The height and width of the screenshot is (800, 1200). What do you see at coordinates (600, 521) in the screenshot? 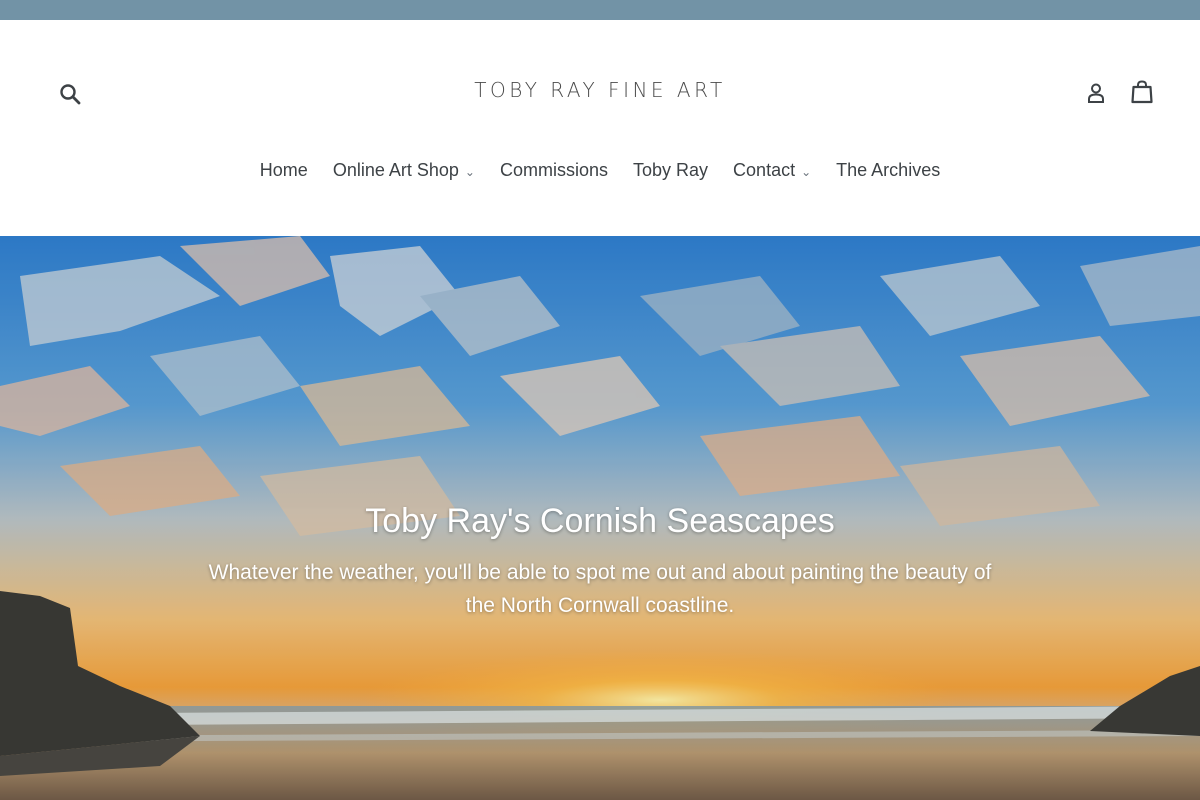
I see `hero-title: Toby Ray's Cornish Seascapes` at bounding box center [600, 521].